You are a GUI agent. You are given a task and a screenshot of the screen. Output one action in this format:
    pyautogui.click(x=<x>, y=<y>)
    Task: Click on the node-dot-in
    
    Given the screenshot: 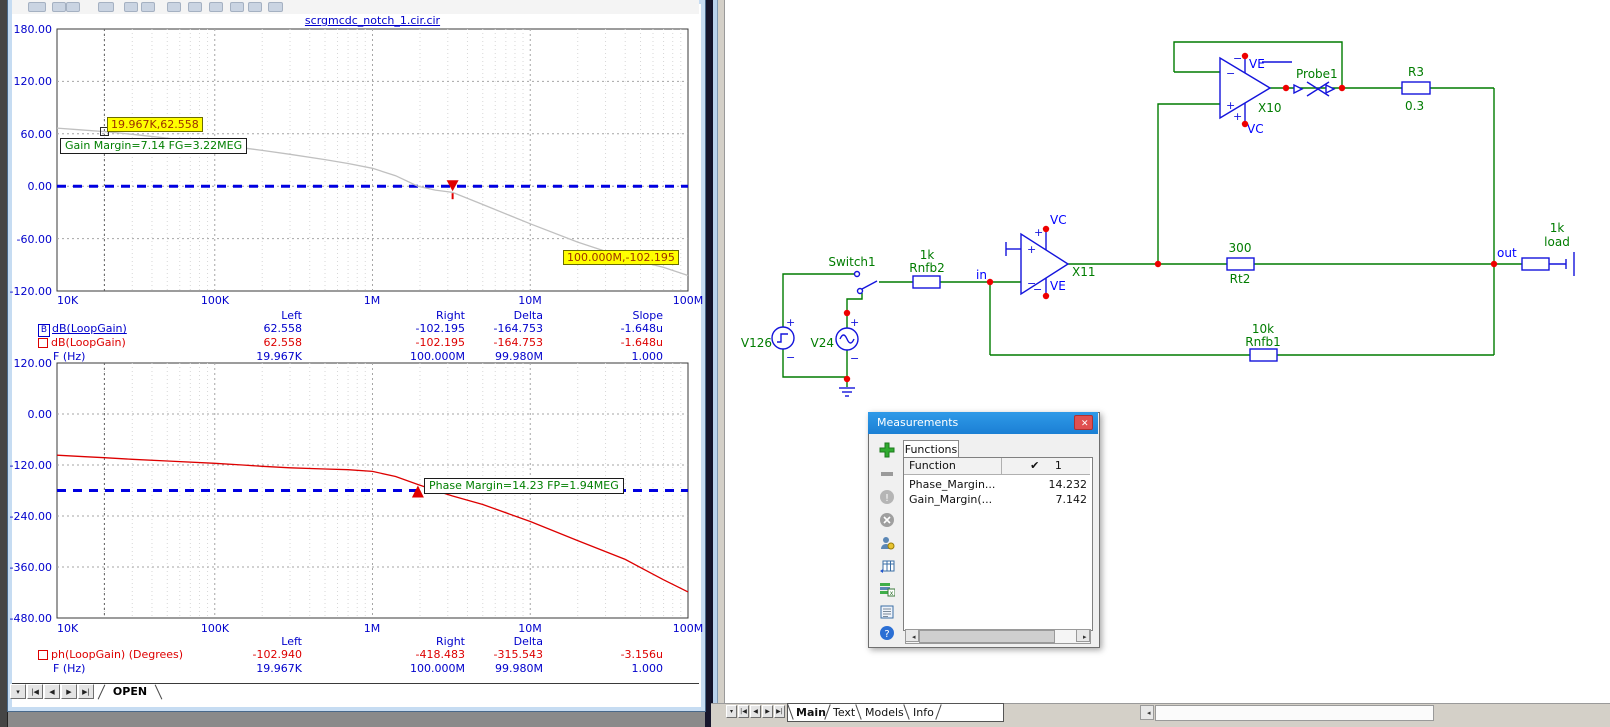 What is the action you would take?
    pyautogui.click(x=990, y=282)
    